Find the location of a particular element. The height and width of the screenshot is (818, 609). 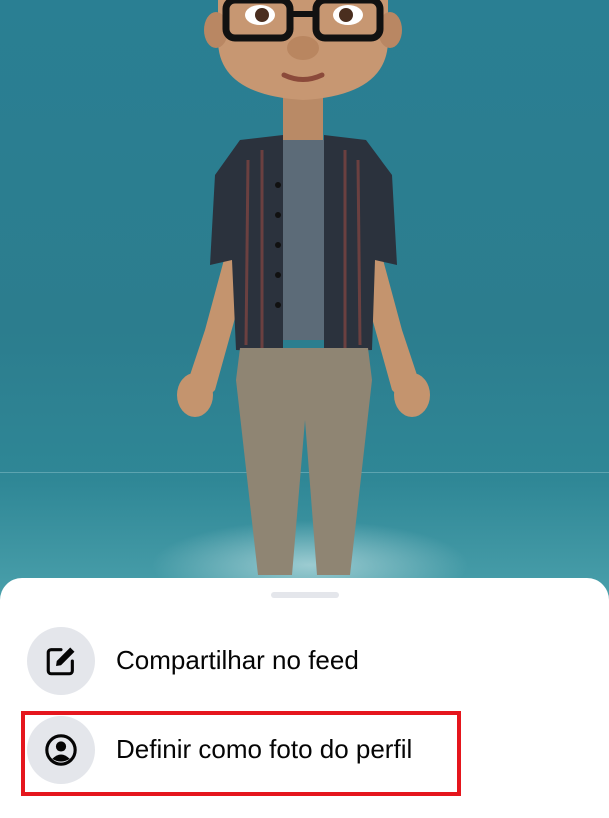

edit-icon is located at coordinates (60, 661).